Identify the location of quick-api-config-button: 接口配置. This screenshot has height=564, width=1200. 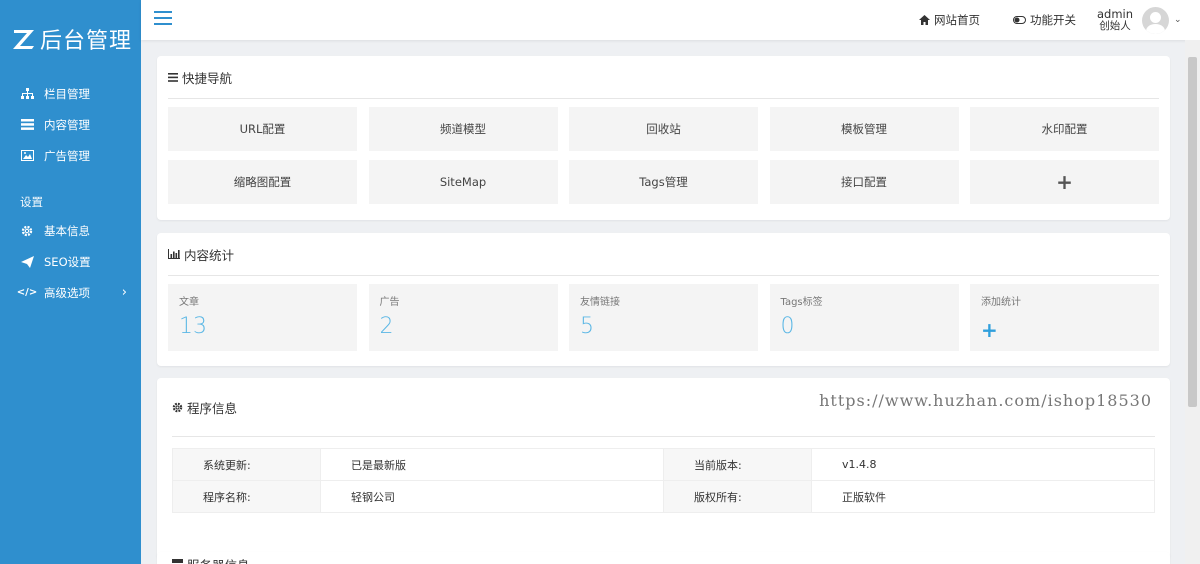
(864, 182).